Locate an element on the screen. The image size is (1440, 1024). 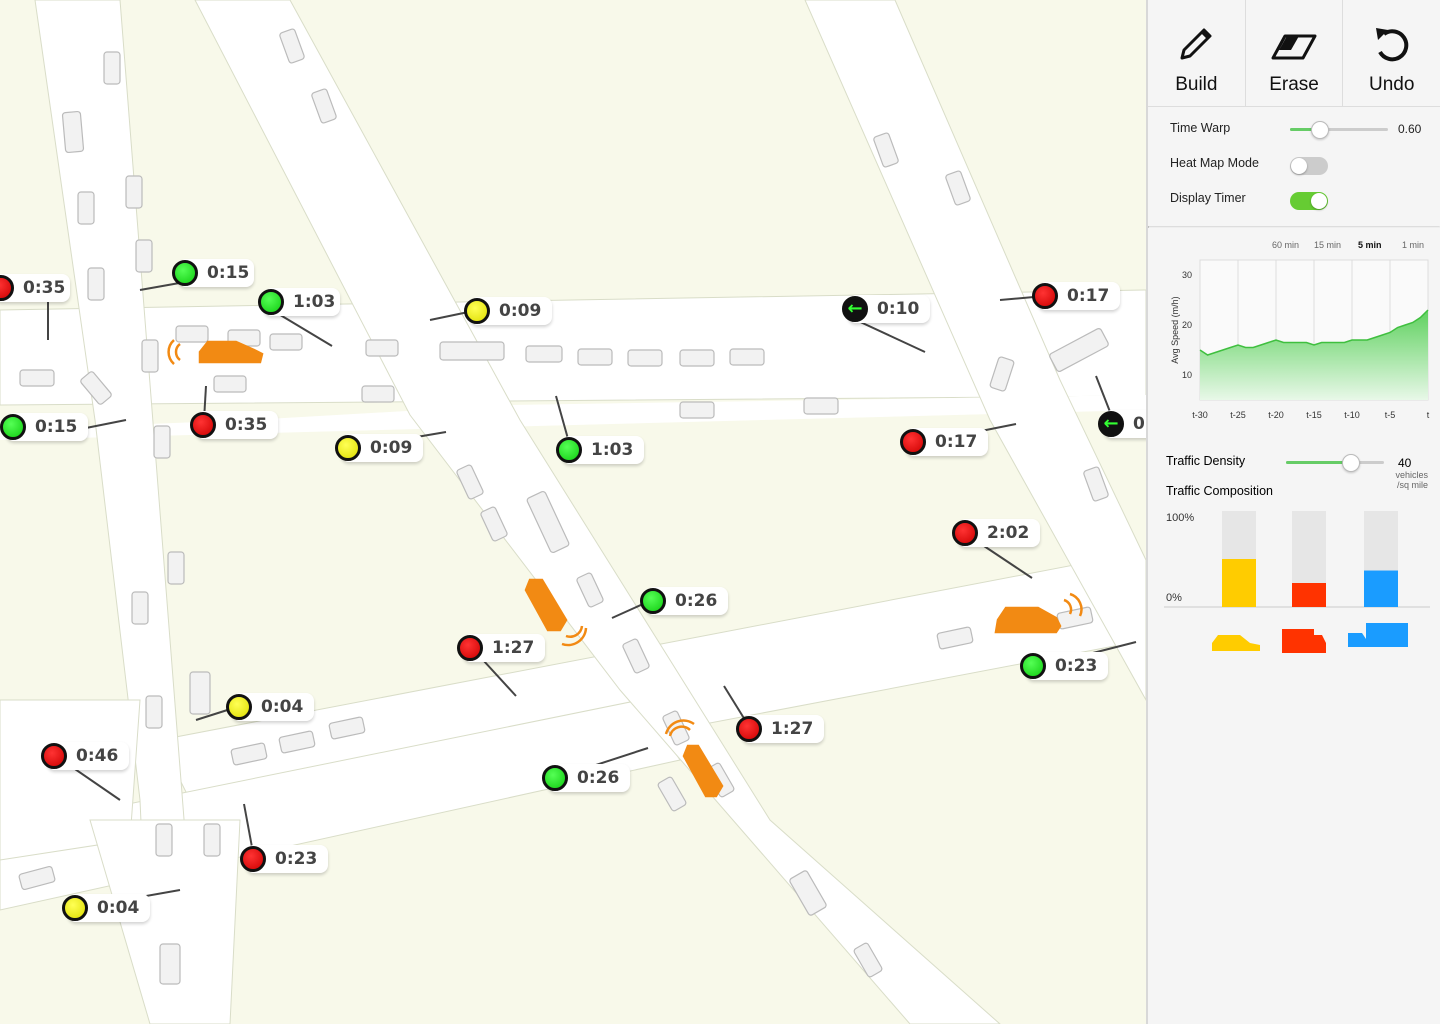
traffic-composition-label: Traffic Composition is located at coordinates (1219, 491).